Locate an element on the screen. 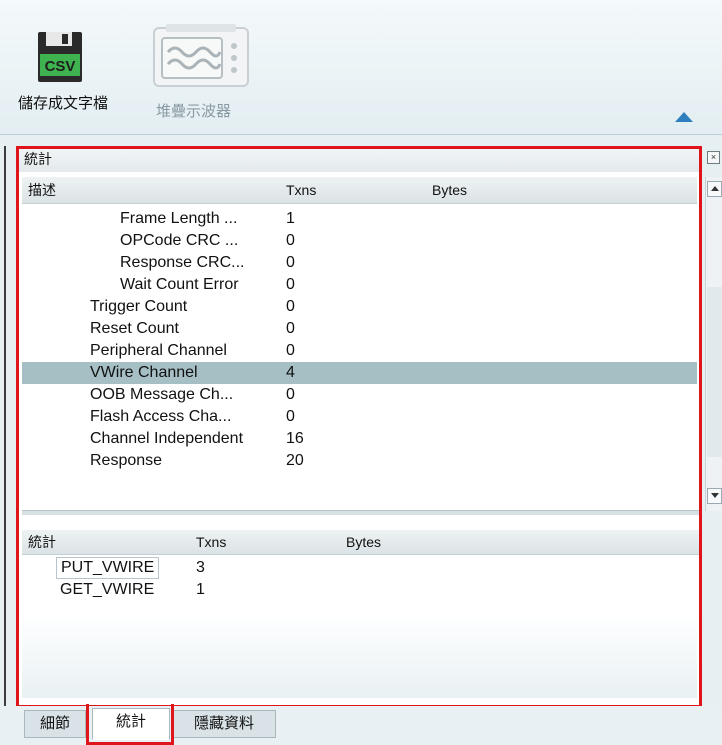 The height and width of the screenshot is (745, 722). statistics-table-header: 描述 Txns Bytes is located at coordinates (359, 190).